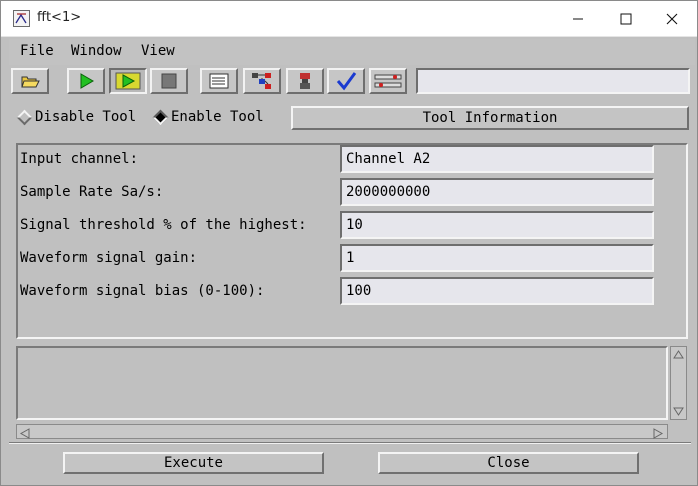  I want to click on radio-on-icon, so click(160, 117).